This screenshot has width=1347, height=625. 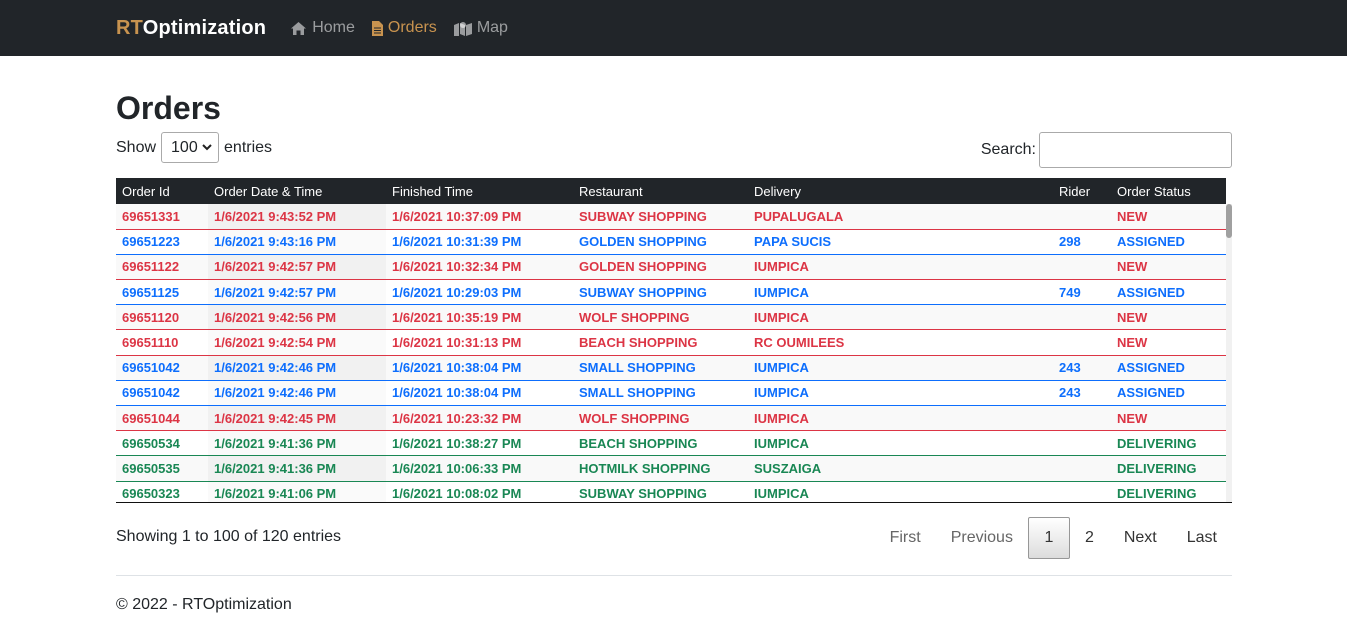 What do you see at coordinates (190, 147) in the screenshot?
I see `entries-select: 100` at bounding box center [190, 147].